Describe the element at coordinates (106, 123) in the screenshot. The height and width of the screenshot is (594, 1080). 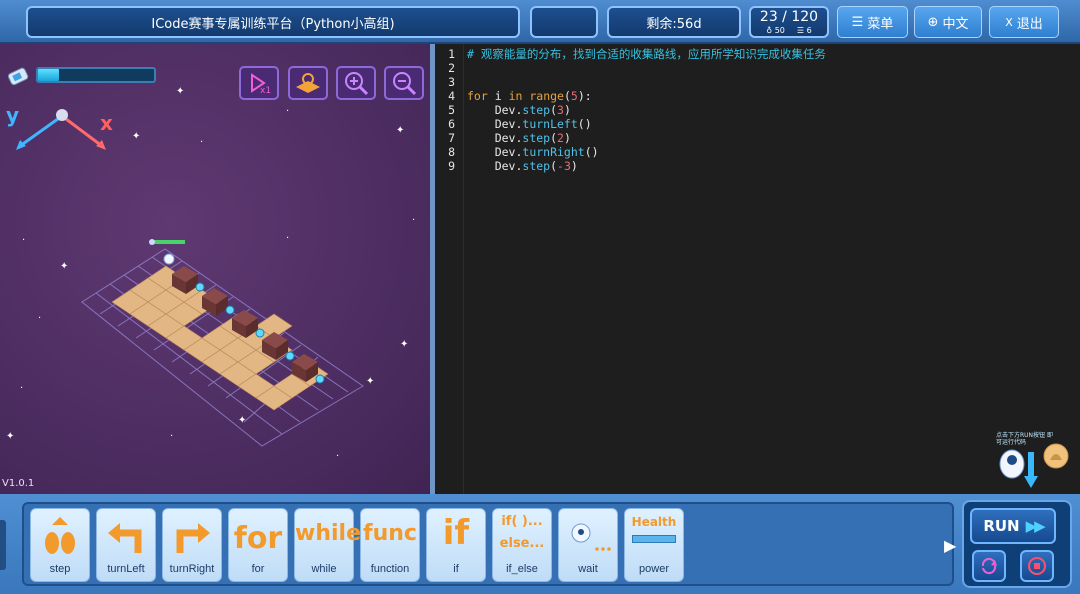
I see `x-axis-label: x` at that location.